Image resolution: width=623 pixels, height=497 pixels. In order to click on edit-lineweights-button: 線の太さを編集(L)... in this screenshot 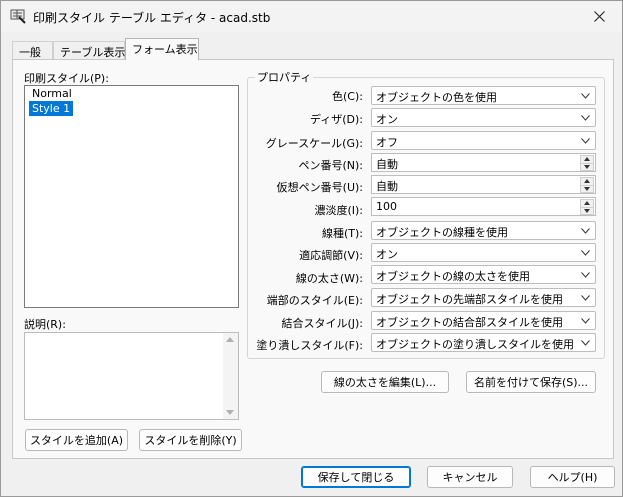, I will do `click(385, 382)`.